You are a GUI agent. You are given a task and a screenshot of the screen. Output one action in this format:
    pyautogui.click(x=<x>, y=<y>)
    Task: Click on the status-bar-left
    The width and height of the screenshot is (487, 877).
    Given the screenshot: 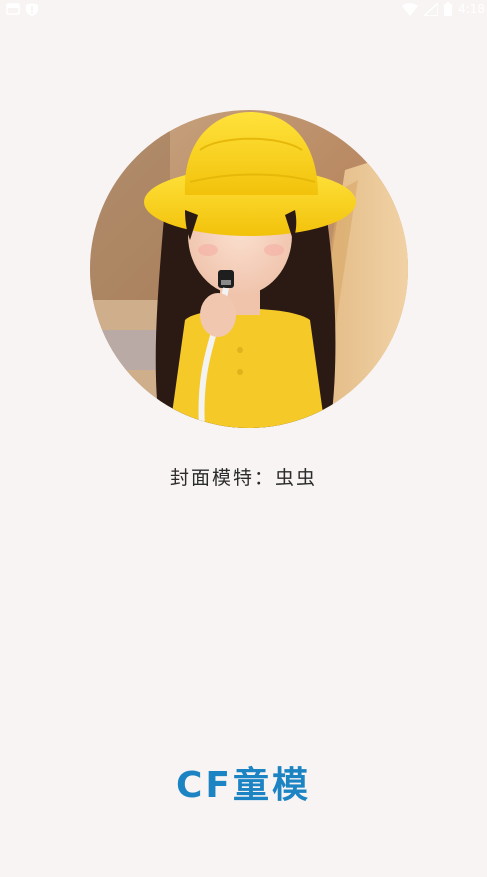 What is the action you would take?
    pyautogui.click(x=19, y=9)
    